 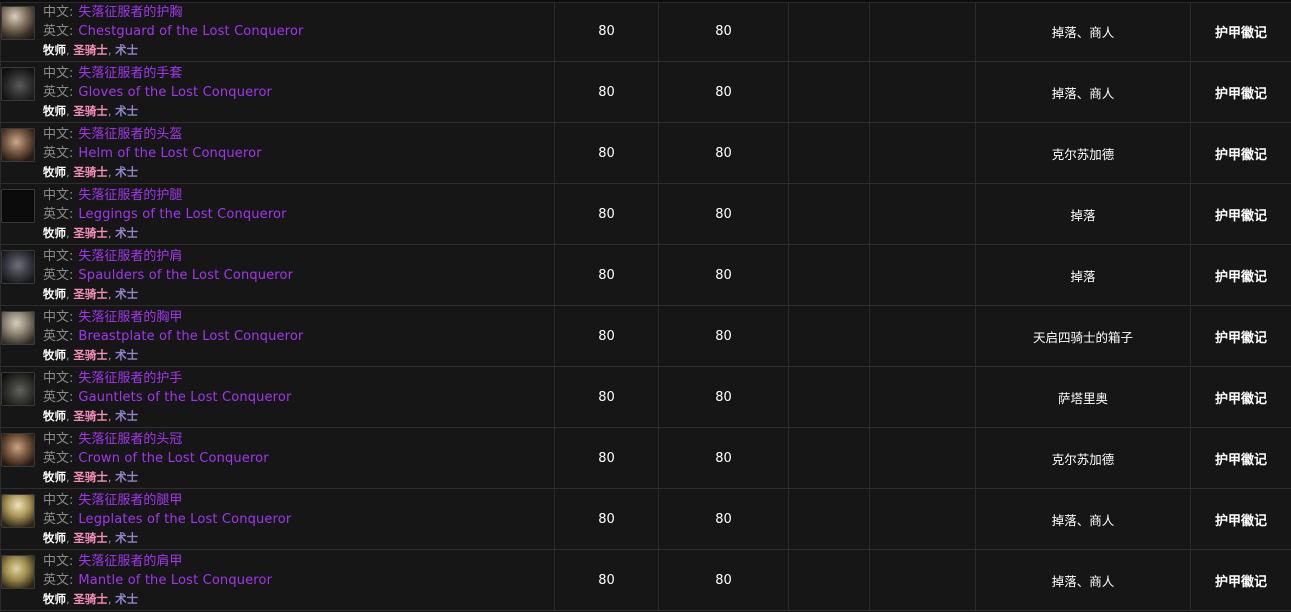 What do you see at coordinates (18, 206) in the screenshot?
I see `leggings-armor-icon` at bounding box center [18, 206].